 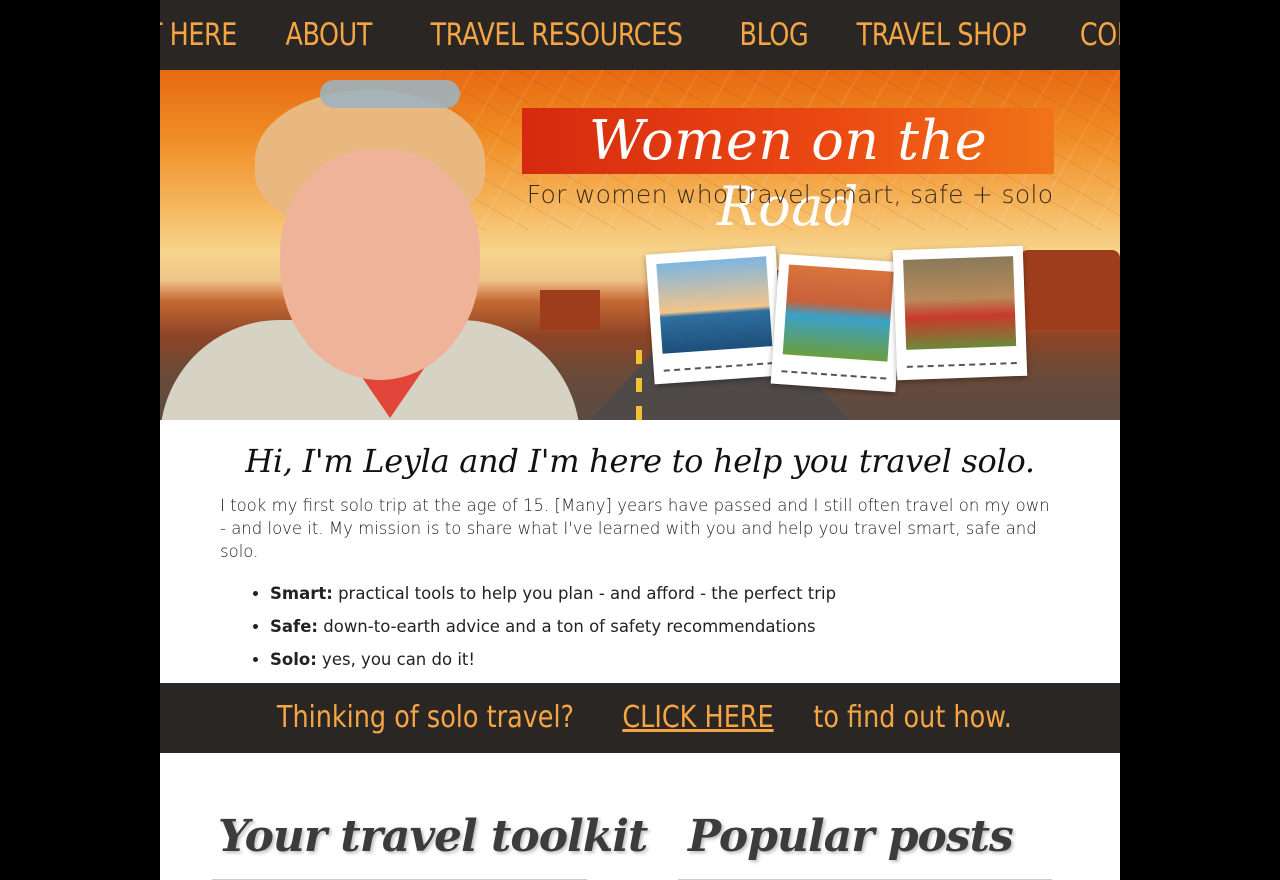 I want to click on list-item: Solo: yes, you can do it!, so click(x=665, y=659).